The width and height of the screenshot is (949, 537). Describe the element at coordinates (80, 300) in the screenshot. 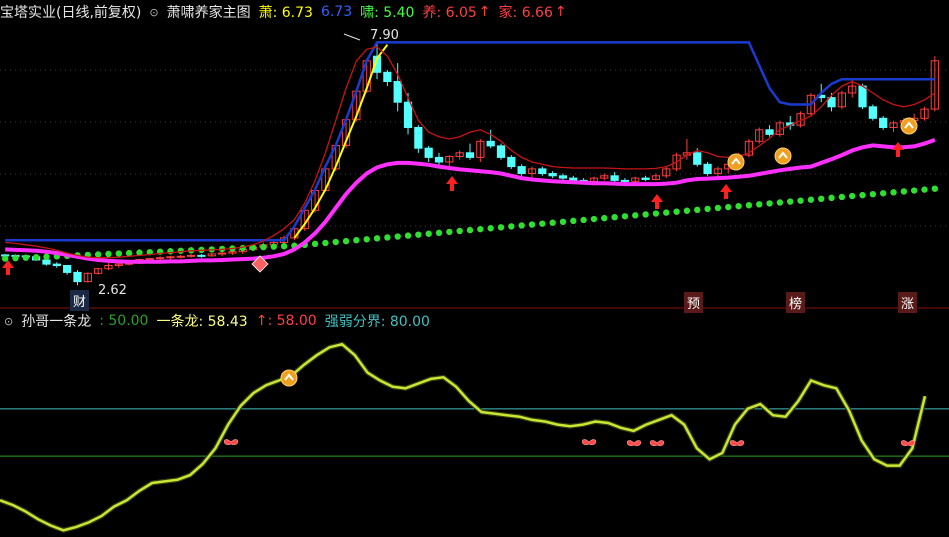

I see `badge-cai: 财` at that location.